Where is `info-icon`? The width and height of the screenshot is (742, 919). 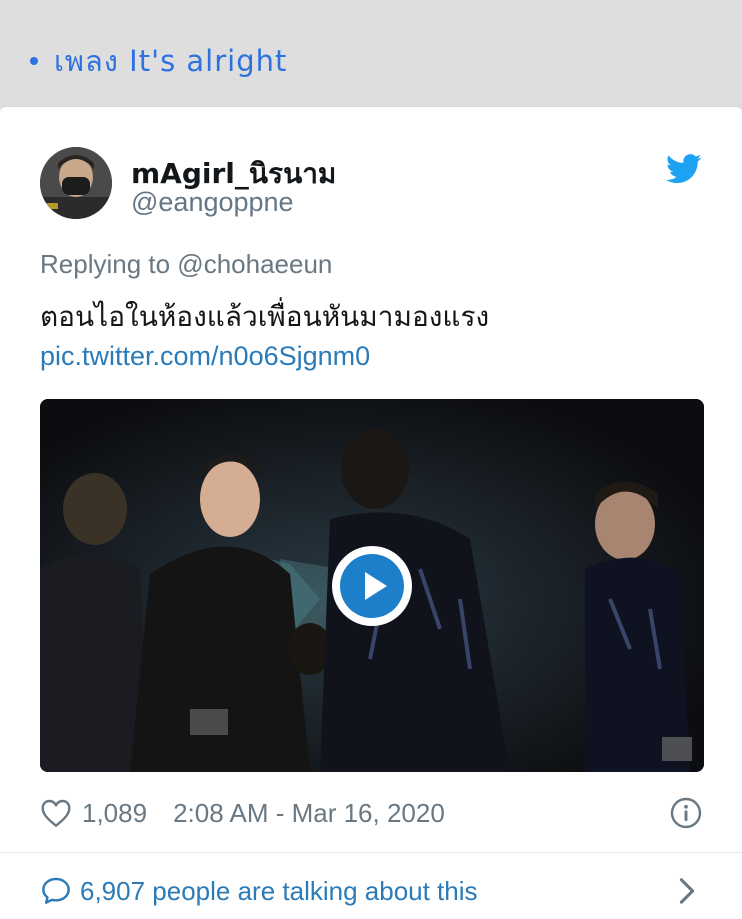
info-icon is located at coordinates (686, 813).